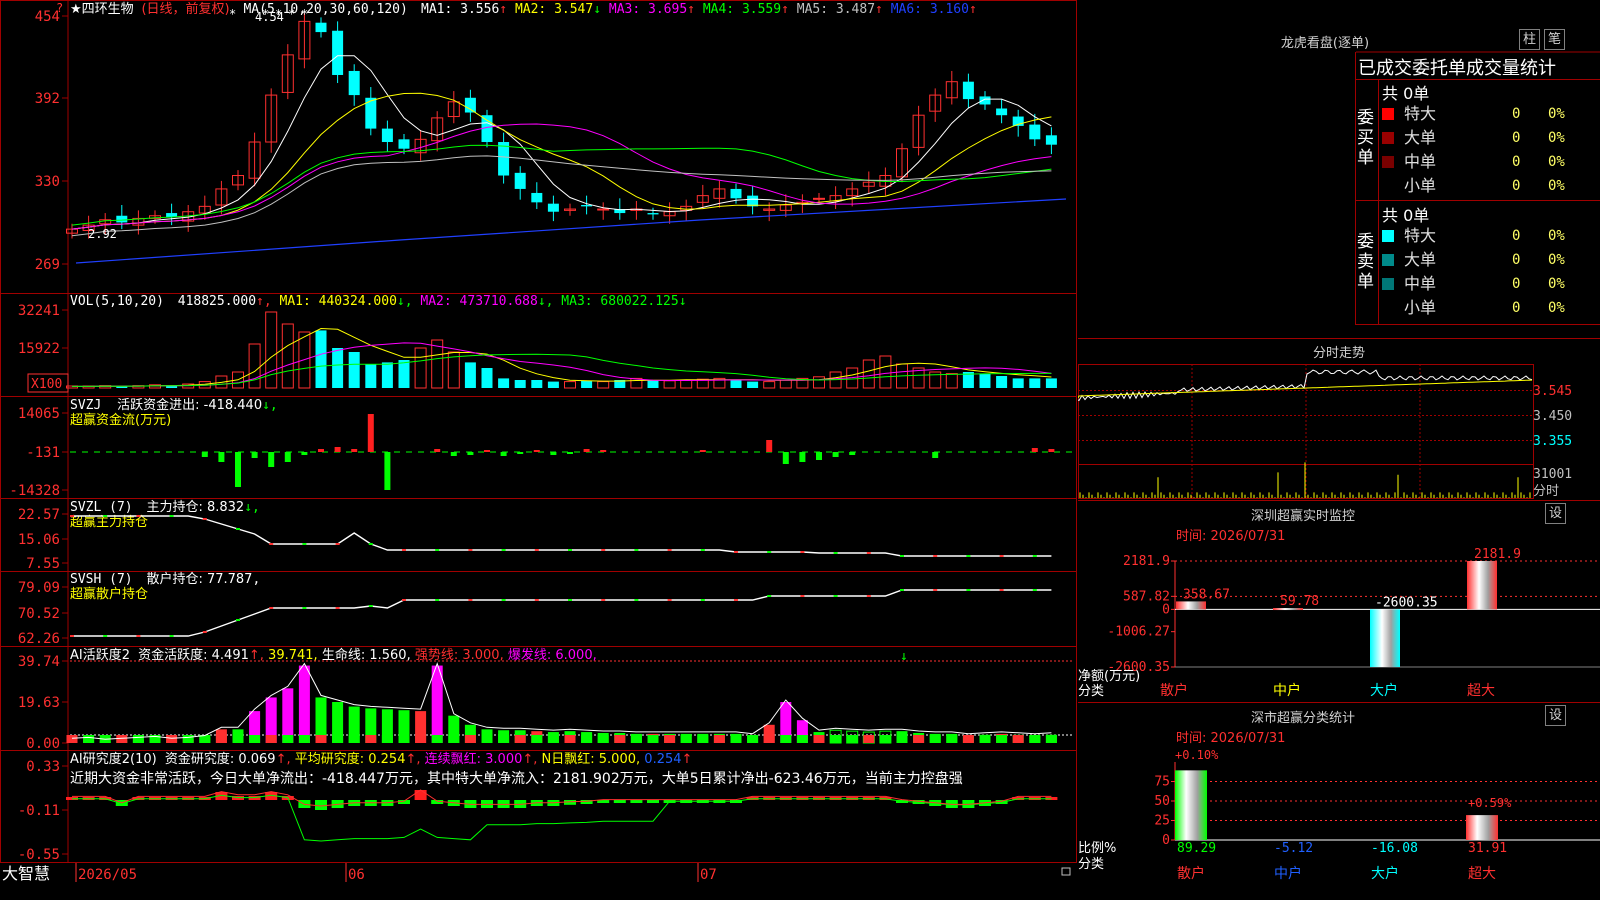 The height and width of the screenshot is (900, 1600). What do you see at coordinates (199, 579) in the screenshot?
I see `svsh-item: 散户持仓: 77.787` at bounding box center [199, 579].